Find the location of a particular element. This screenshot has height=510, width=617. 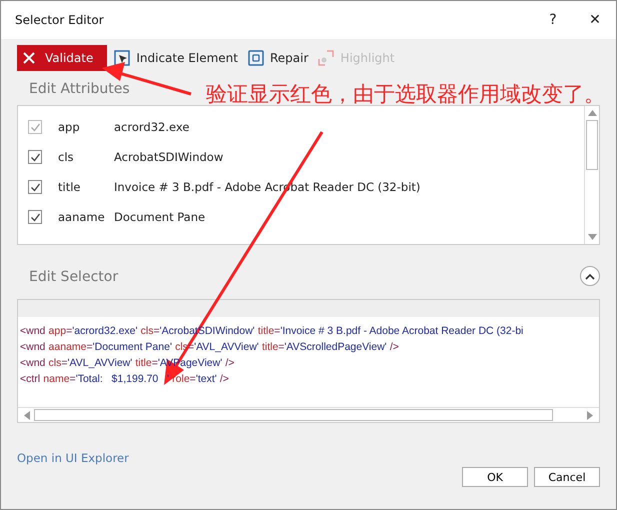

vertical-scrollbar is located at coordinates (591, 175).